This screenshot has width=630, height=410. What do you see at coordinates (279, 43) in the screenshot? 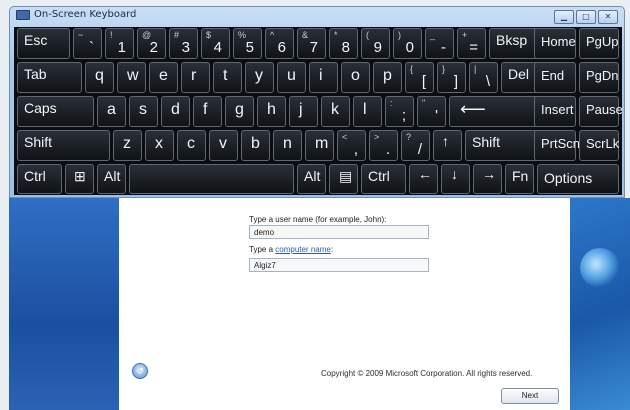
I see `key-6: ^ 6` at bounding box center [279, 43].